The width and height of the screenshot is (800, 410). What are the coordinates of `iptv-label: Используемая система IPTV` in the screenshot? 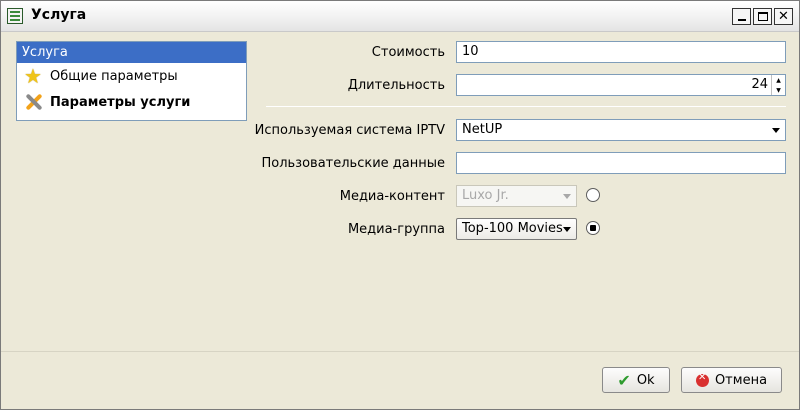 It's located at (349, 130).